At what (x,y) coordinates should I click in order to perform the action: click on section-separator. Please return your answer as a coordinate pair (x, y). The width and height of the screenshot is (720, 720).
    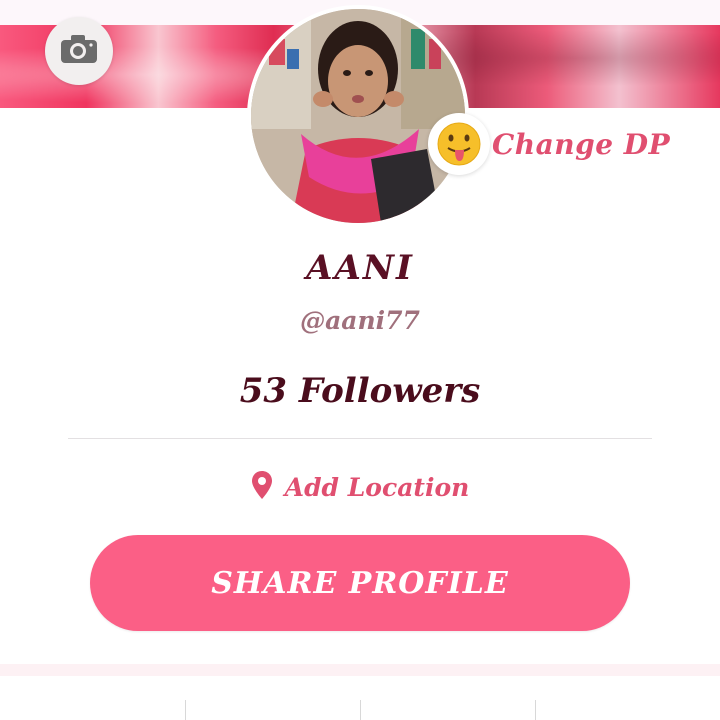
    Looking at the image, I should click on (360, 670).